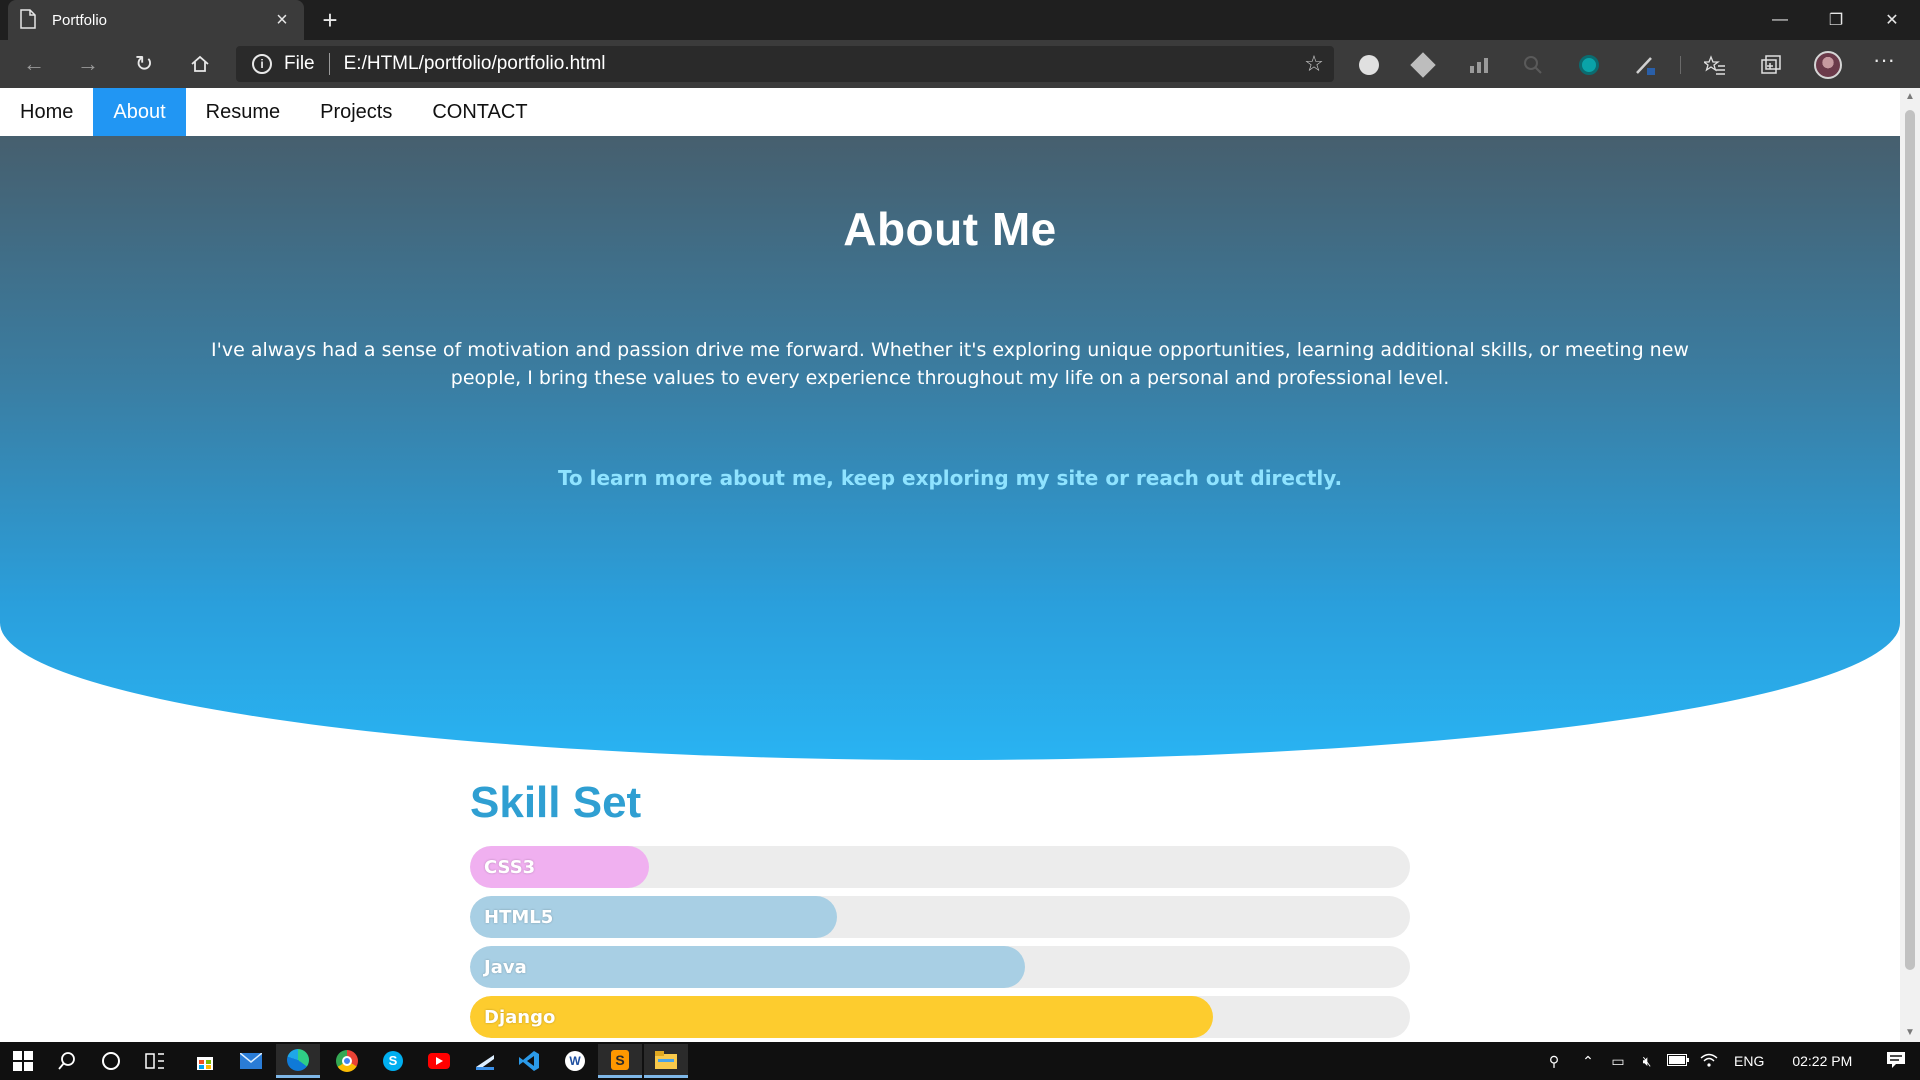 This screenshot has height=1080, width=1920. What do you see at coordinates (329, 64) in the screenshot?
I see `address-divider` at bounding box center [329, 64].